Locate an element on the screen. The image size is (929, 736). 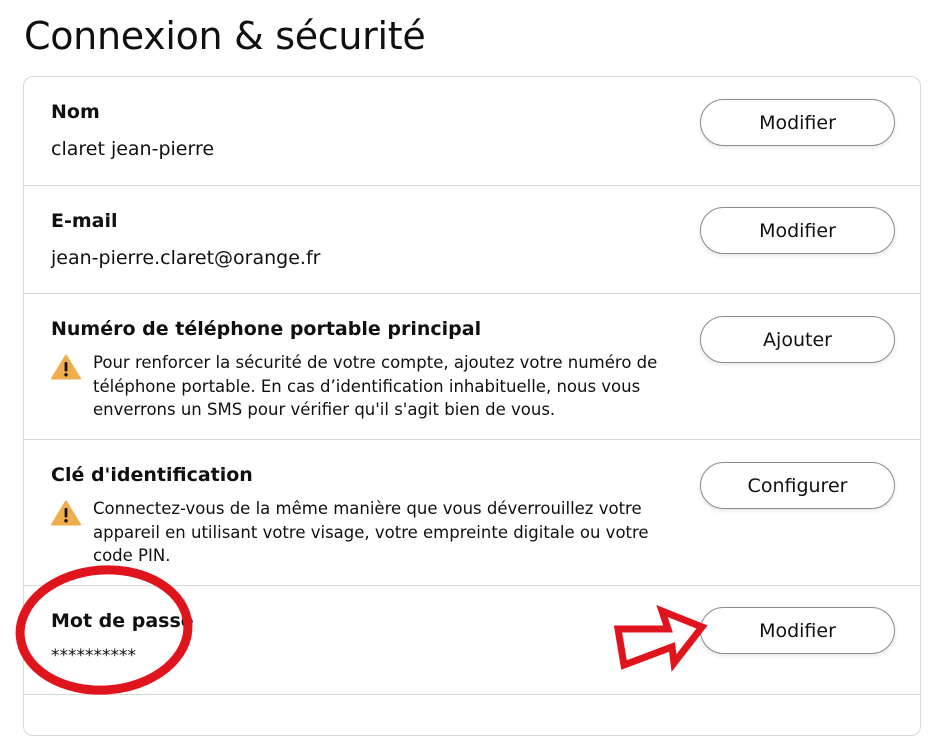
email-value: jean-pierre.claret@orange.fr is located at coordinates (186, 258).